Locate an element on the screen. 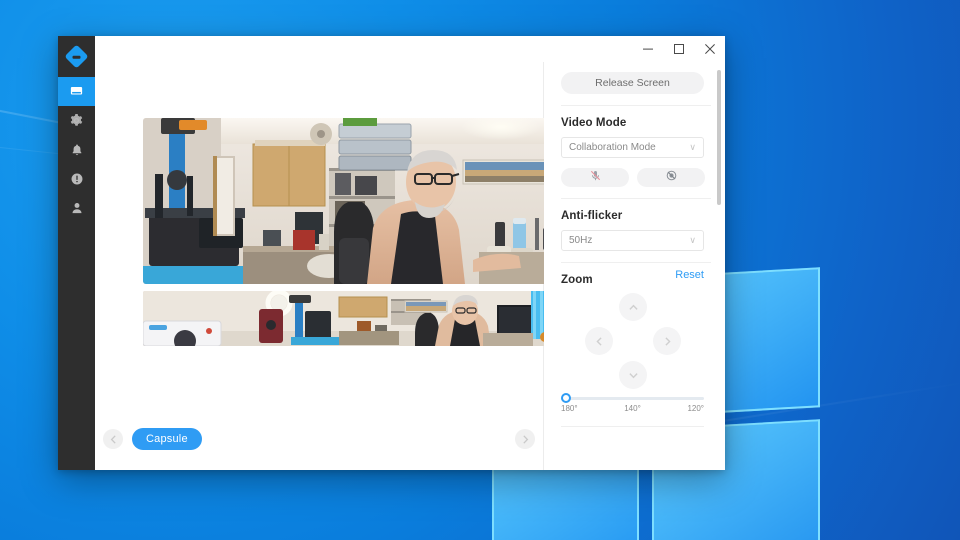 Image resolution: width=960 pixels, height=540 pixels. carousel-prev-button is located at coordinates (113, 439).